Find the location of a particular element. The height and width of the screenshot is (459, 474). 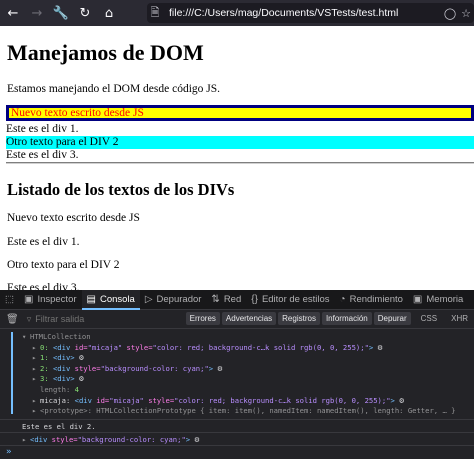

filter-debug: Depurar is located at coordinates (392, 318).